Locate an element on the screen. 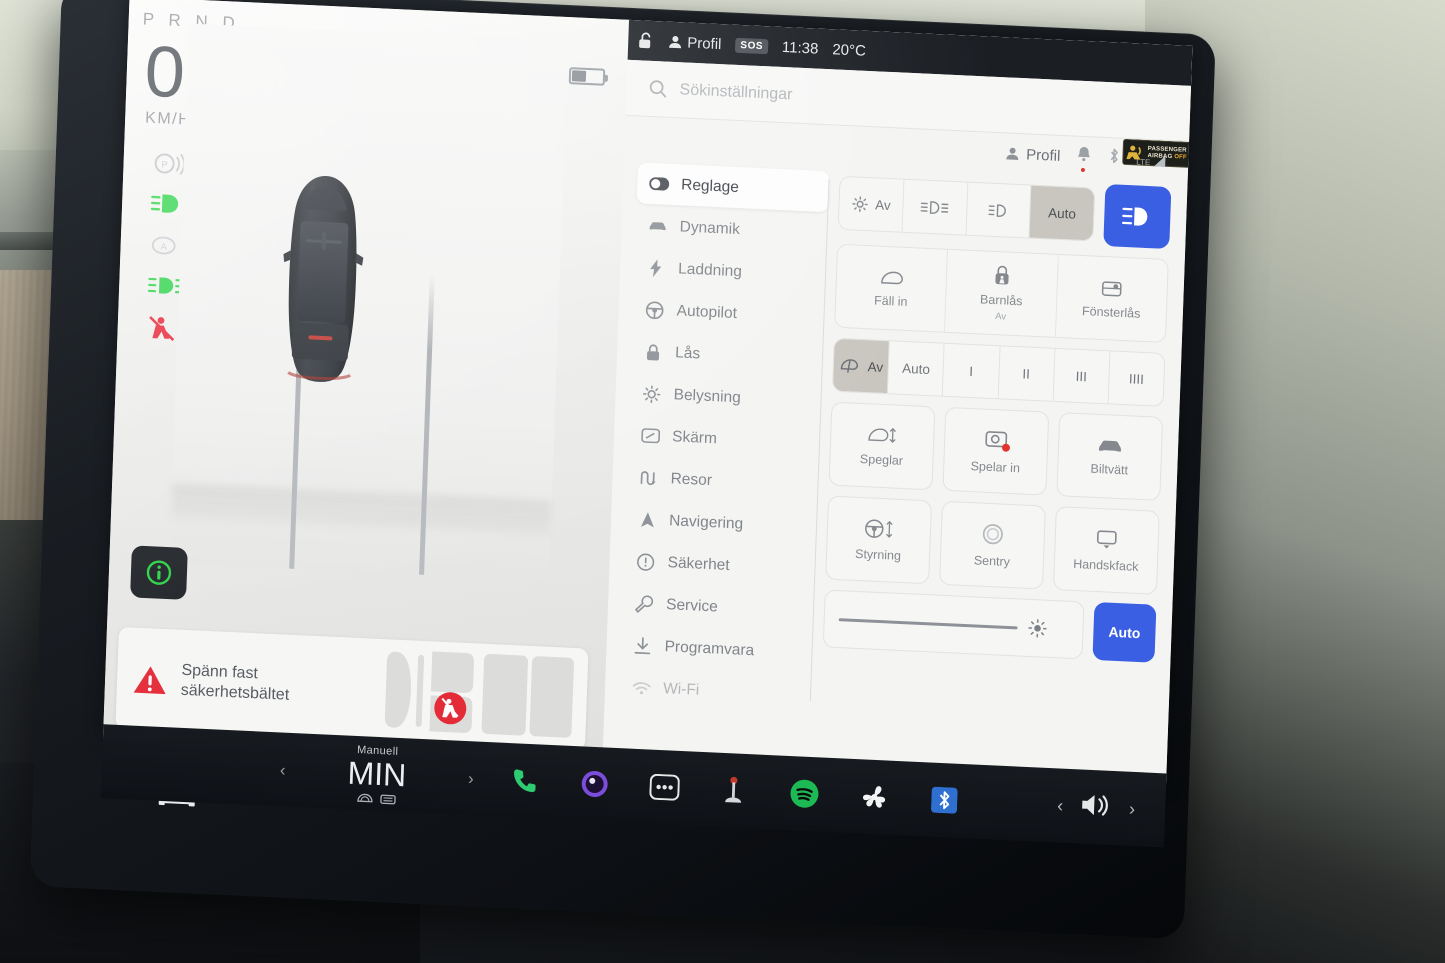 This screenshot has width=1445, height=963. carwash-tile: Biltvätt is located at coordinates (1110, 456).